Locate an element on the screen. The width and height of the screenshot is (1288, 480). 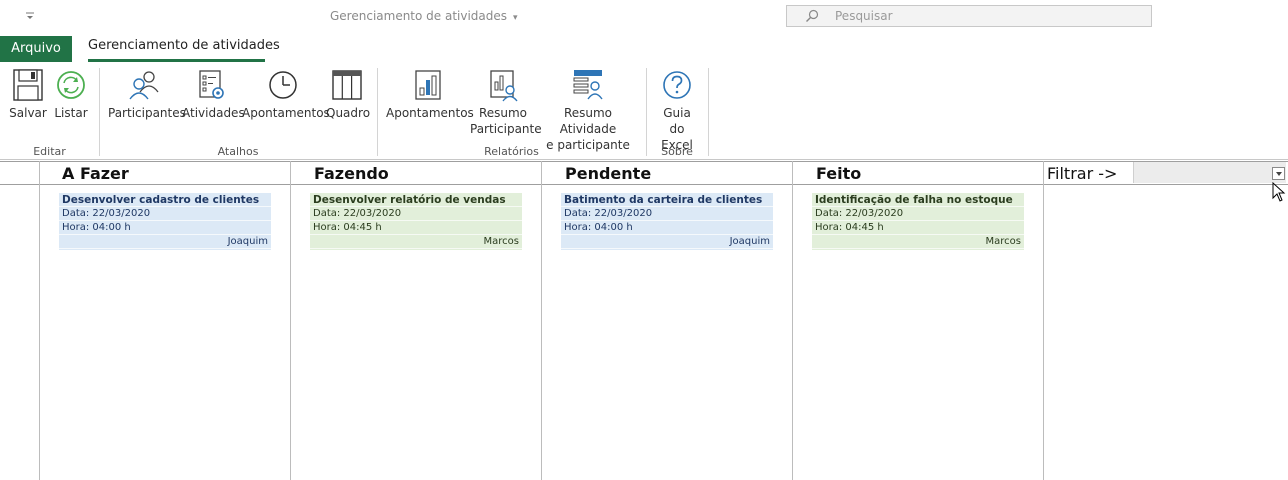
card-title: Batimento da carteira de clientes is located at coordinates (667, 200).